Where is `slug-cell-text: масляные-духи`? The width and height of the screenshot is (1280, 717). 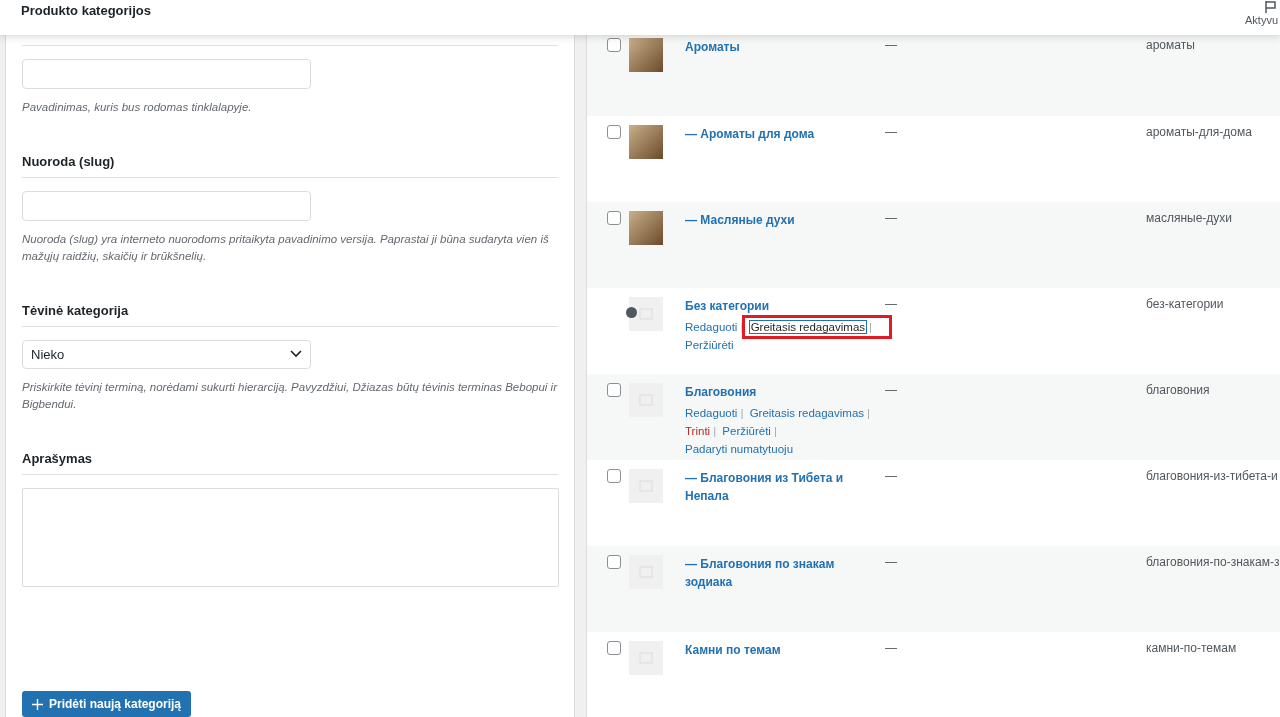
slug-cell-text: масляные-духи is located at coordinates (1190, 218).